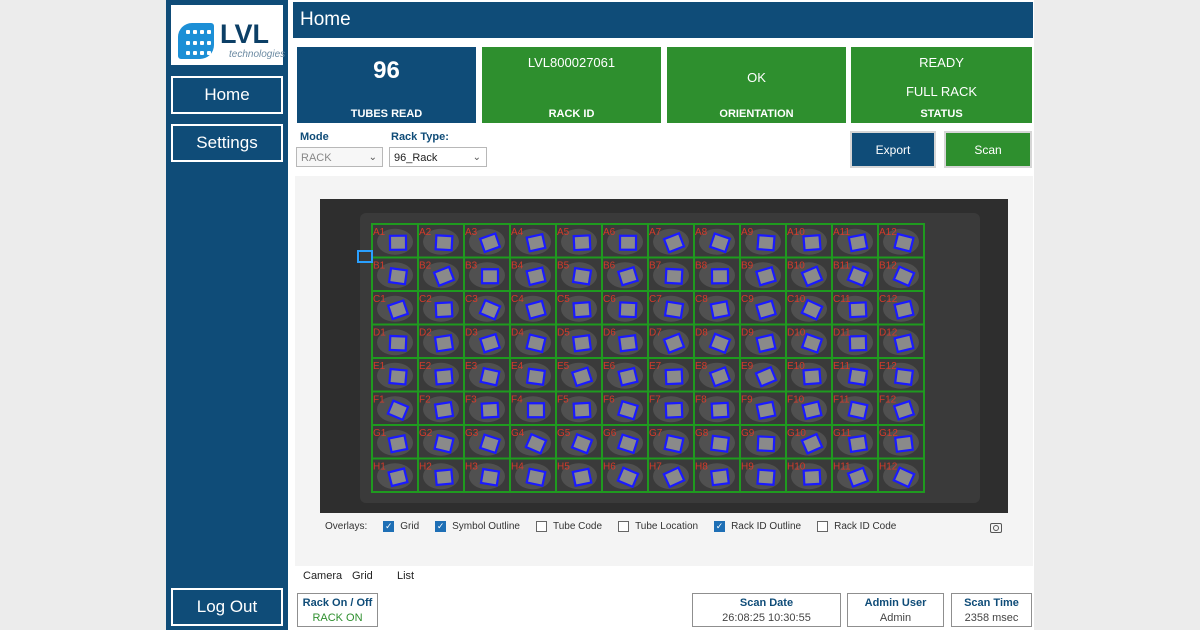 The image size is (1200, 630). What do you see at coordinates (471, 299) in the screenshot?
I see `well-label: C3` at bounding box center [471, 299].